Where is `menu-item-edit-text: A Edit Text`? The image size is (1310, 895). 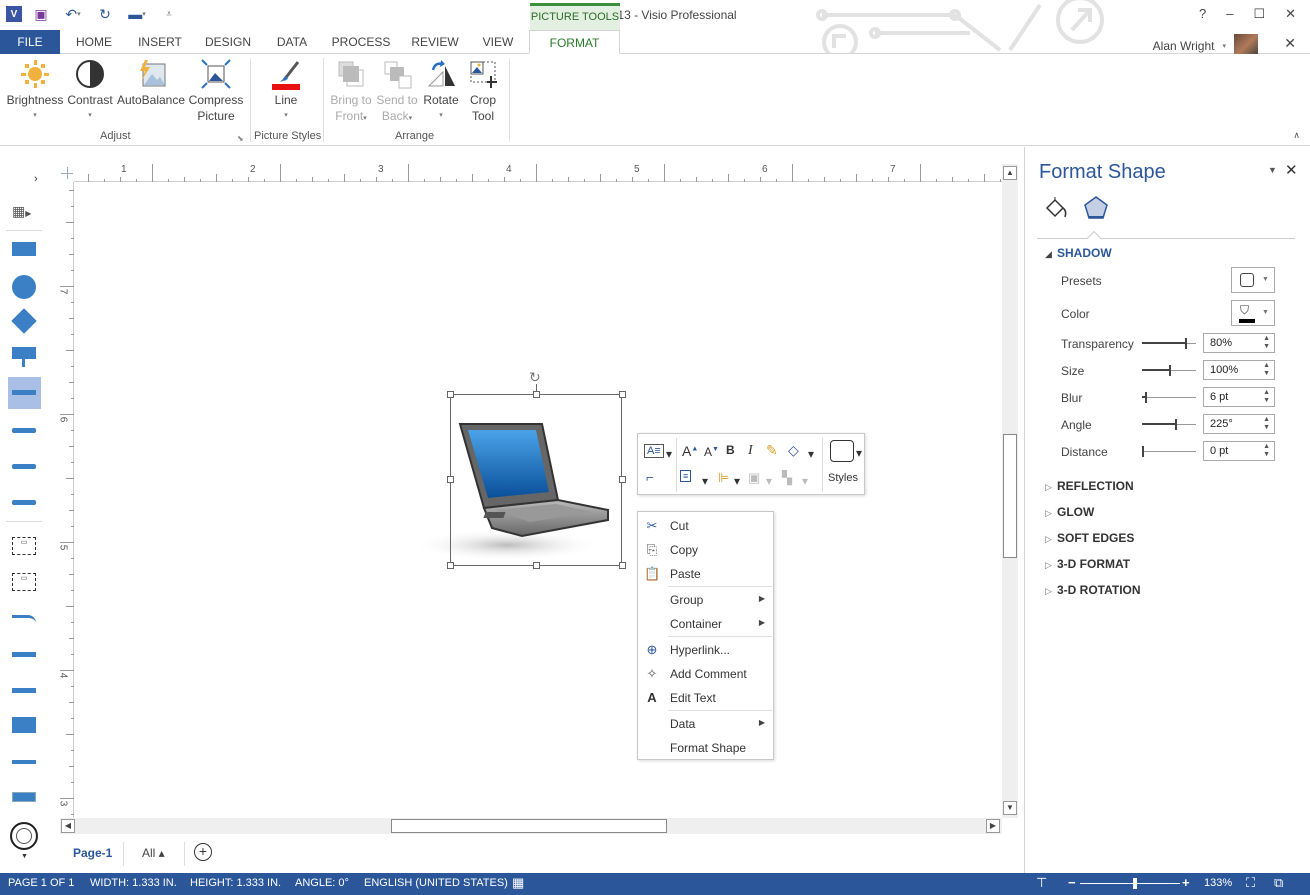 menu-item-edit-text: A Edit Text is located at coordinates (705, 698).